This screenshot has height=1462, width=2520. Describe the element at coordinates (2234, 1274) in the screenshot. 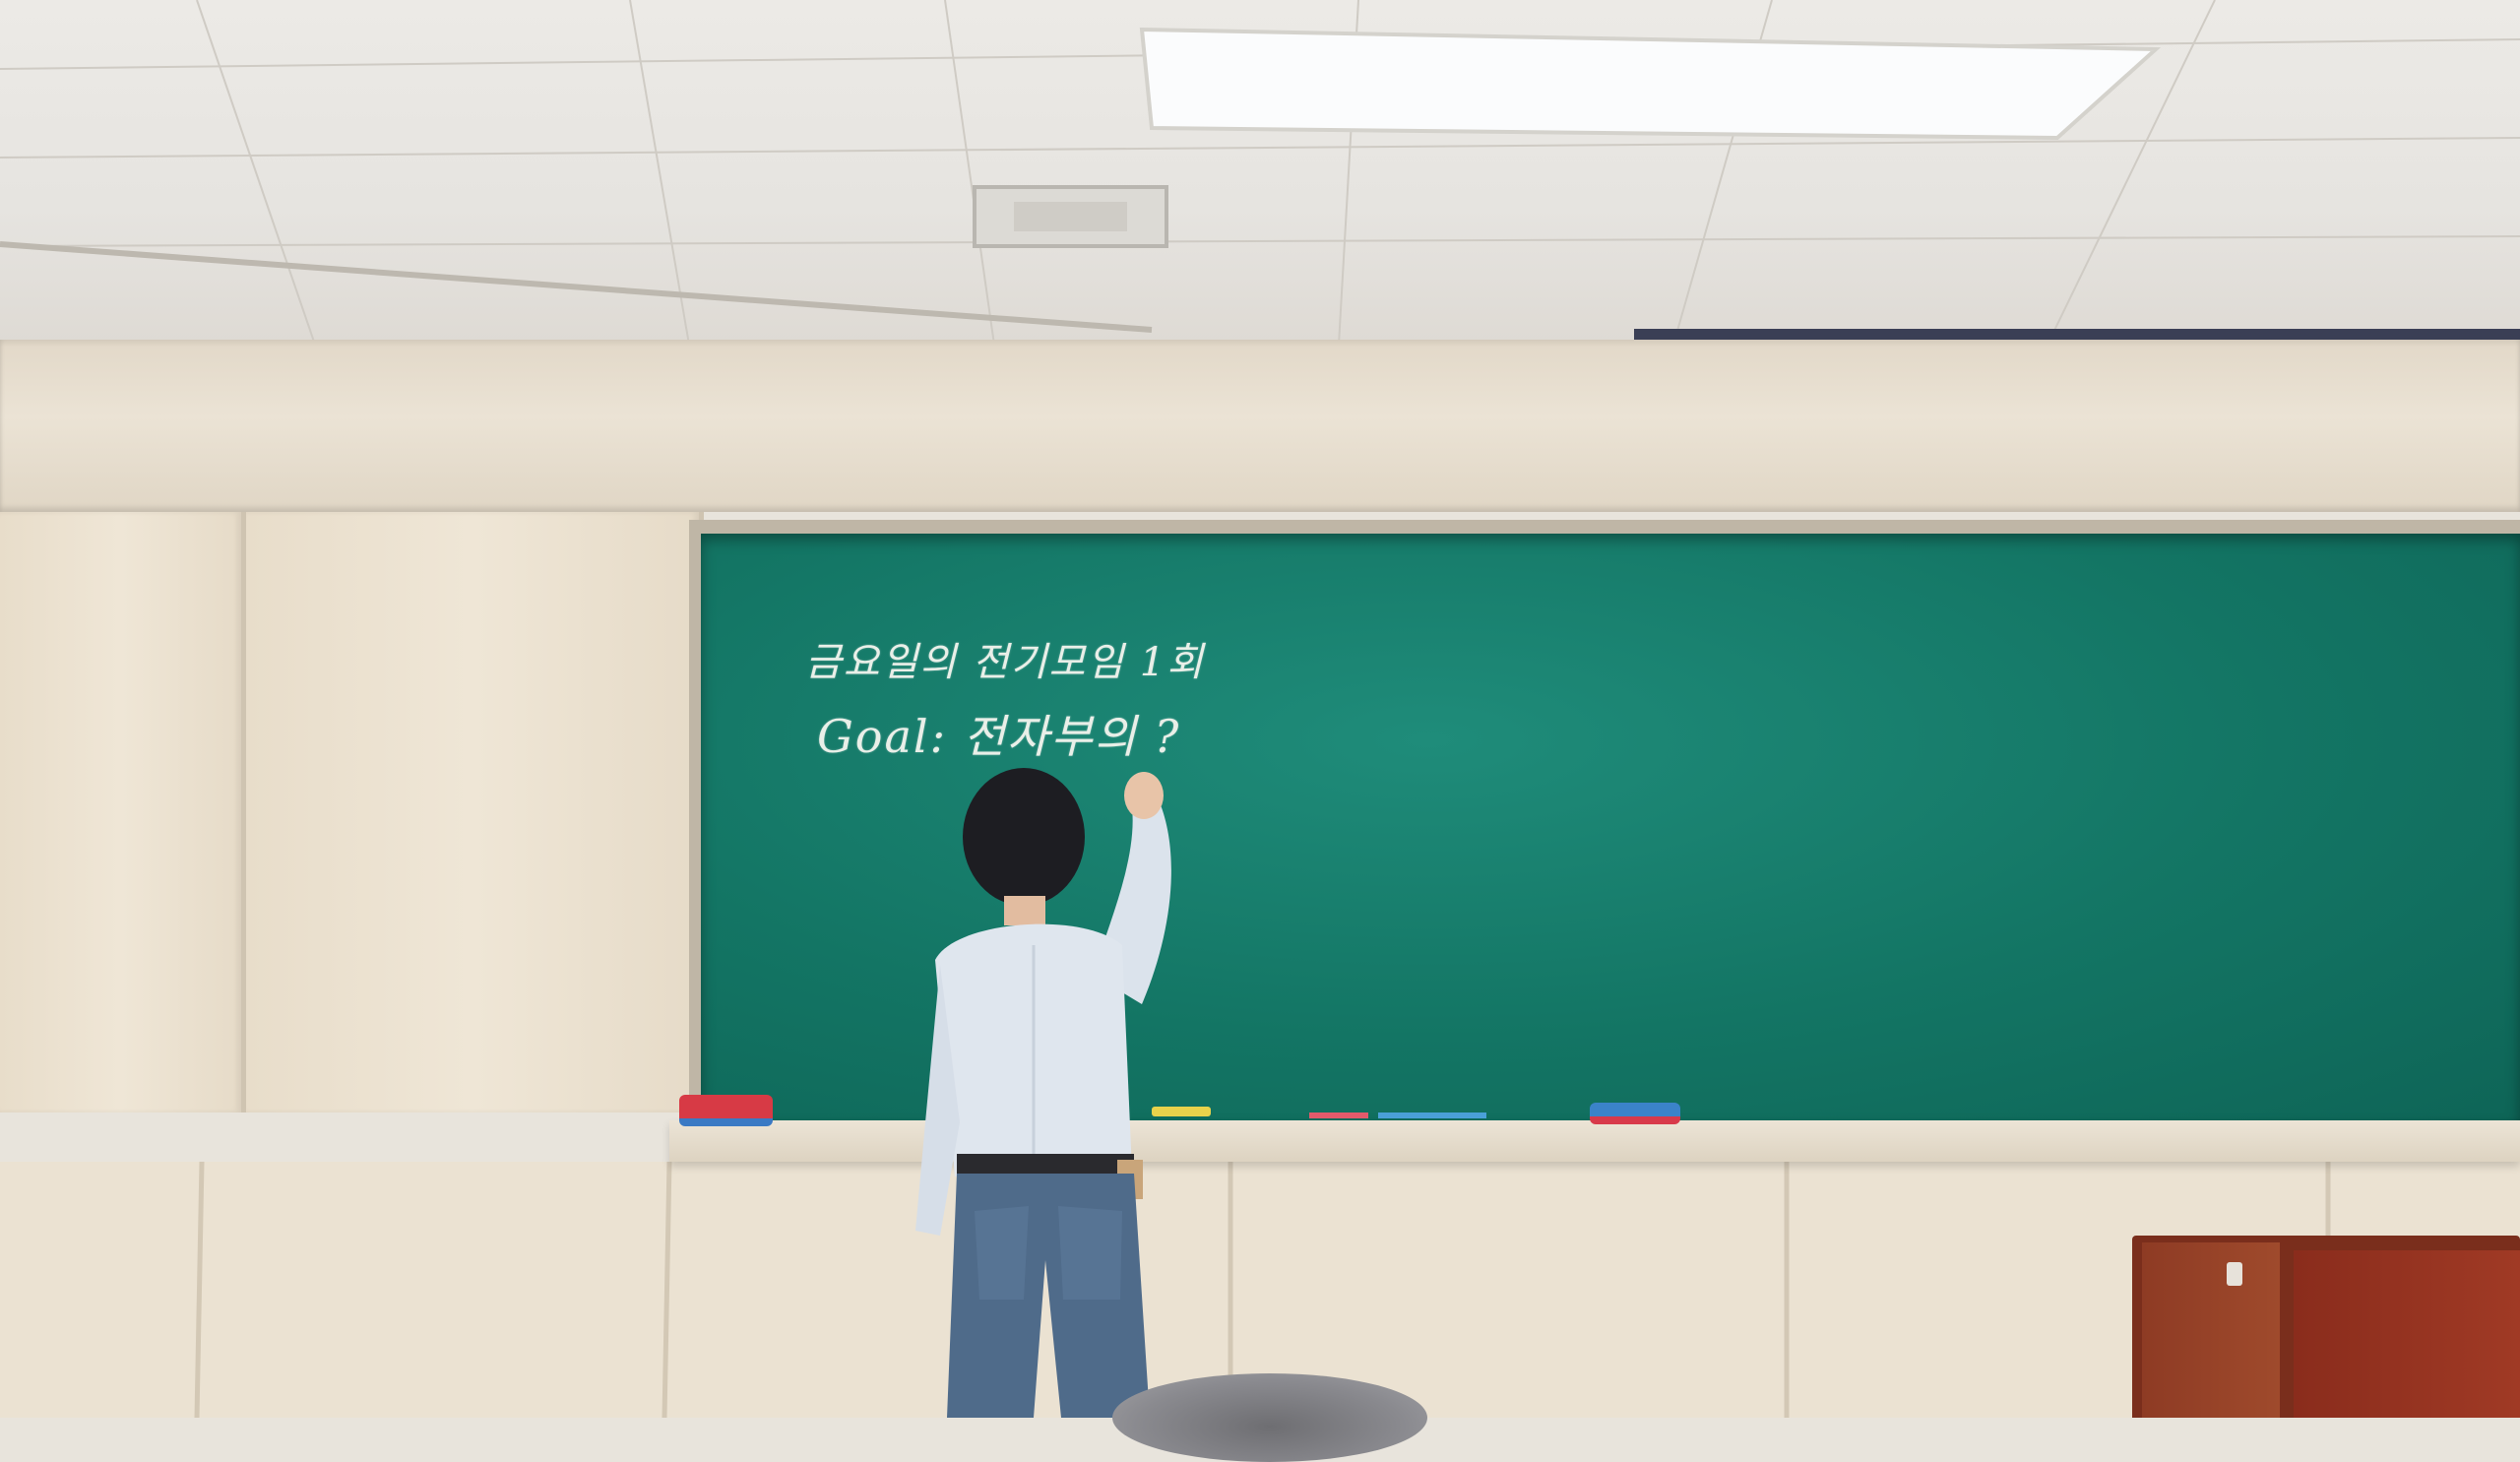

I see `door-sign` at that location.